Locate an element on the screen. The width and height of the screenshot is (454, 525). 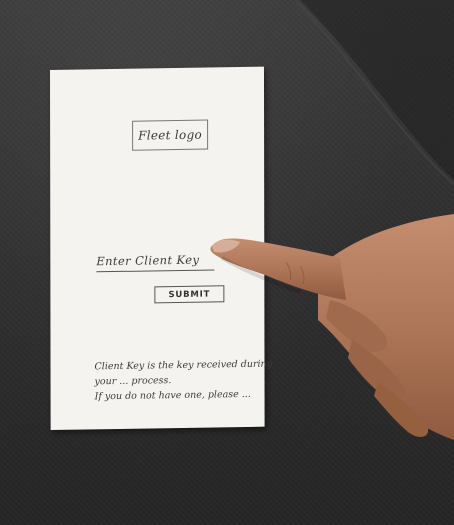
submit-button: SUBMIT is located at coordinates (189, 294).